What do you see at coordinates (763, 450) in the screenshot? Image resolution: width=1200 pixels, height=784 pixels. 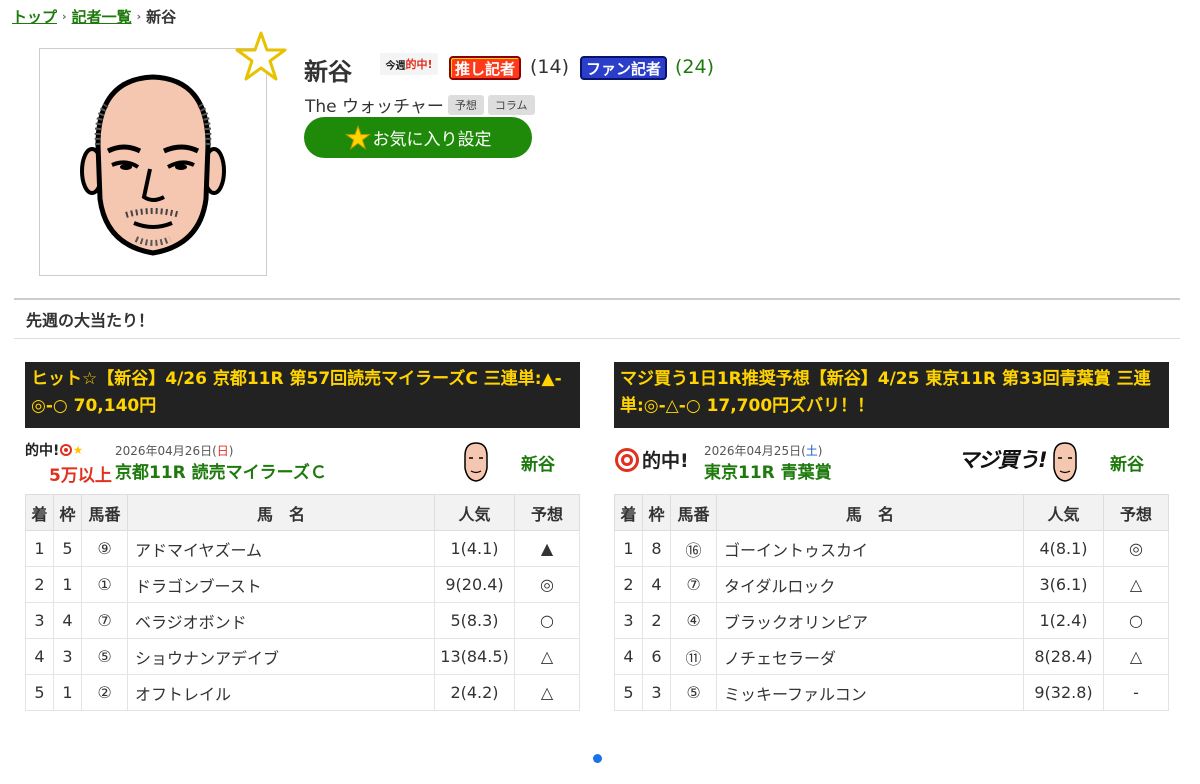 I see `race-date: 2026年04月25日(土)` at bounding box center [763, 450].